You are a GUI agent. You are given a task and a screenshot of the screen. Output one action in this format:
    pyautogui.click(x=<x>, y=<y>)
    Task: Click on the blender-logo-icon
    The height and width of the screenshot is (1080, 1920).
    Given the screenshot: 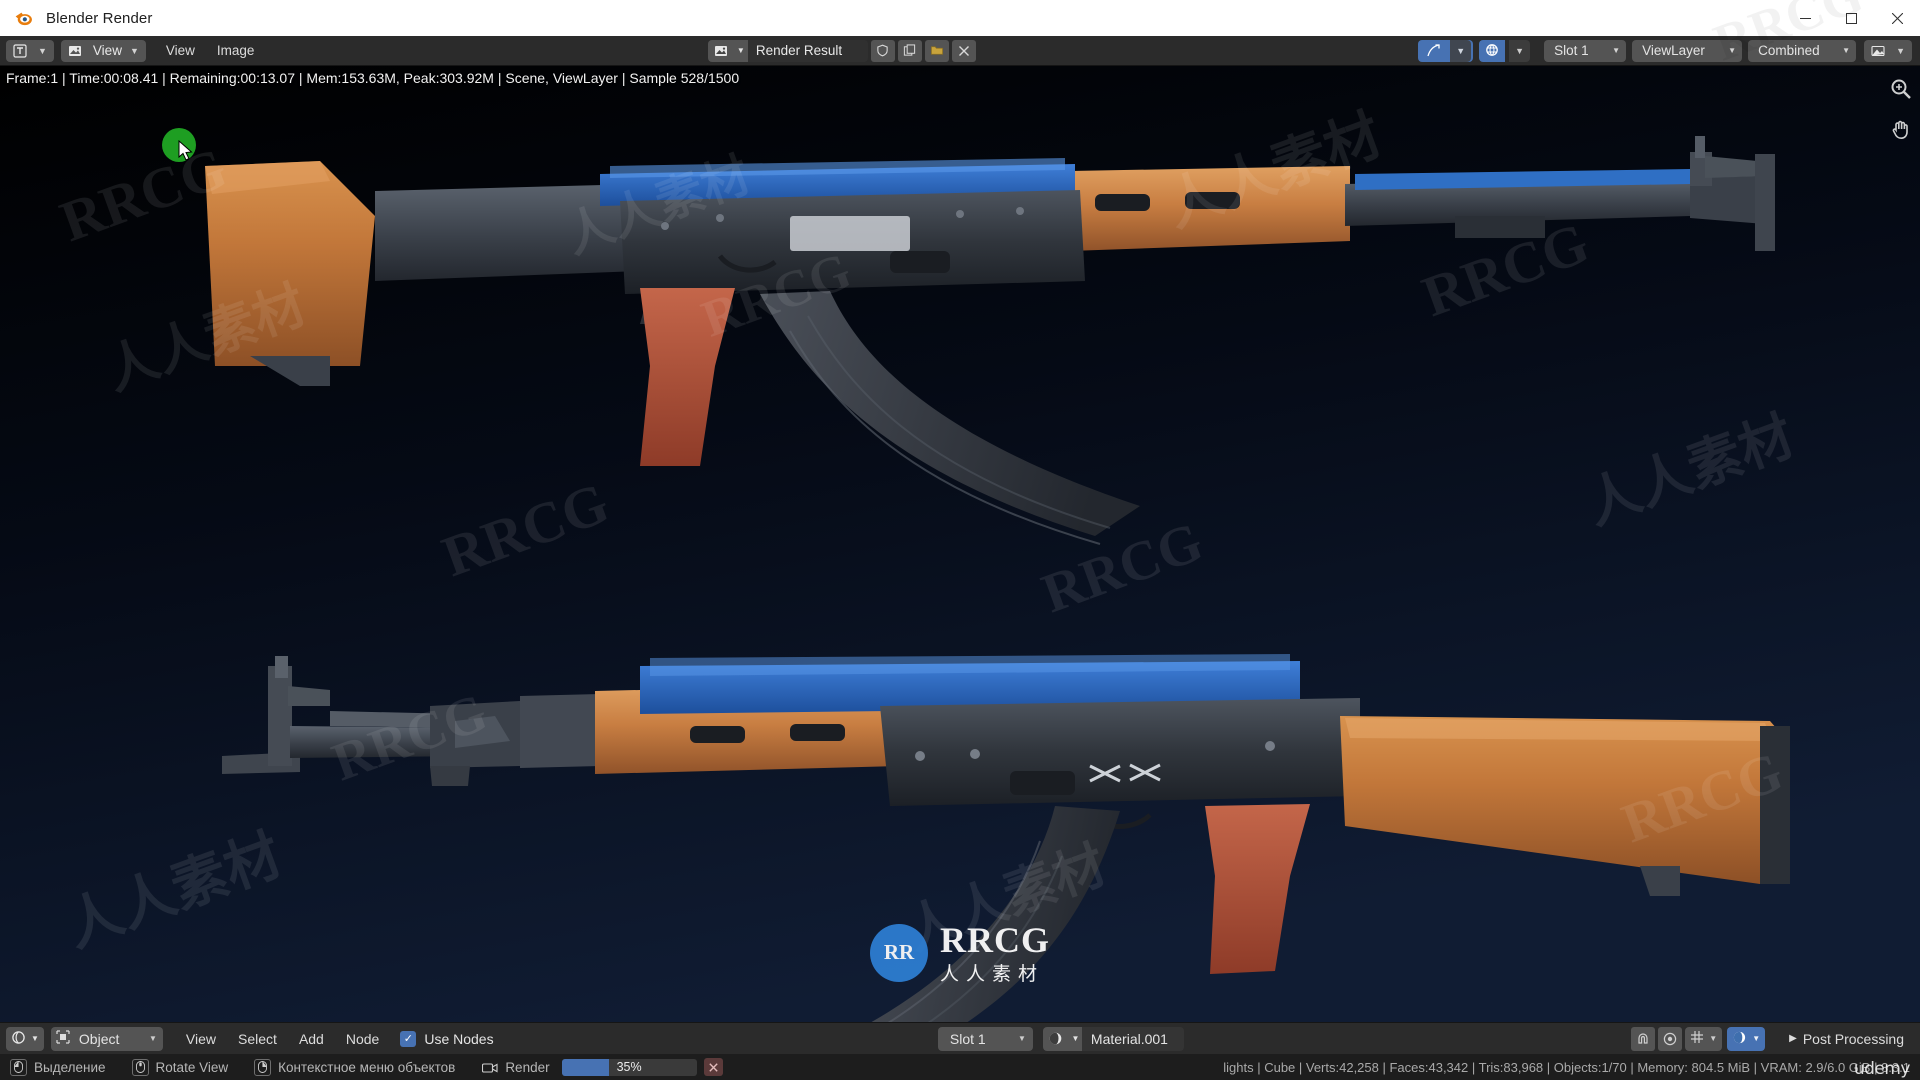 What is the action you would take?
    pyautogui.click(x=23, y=19)
    